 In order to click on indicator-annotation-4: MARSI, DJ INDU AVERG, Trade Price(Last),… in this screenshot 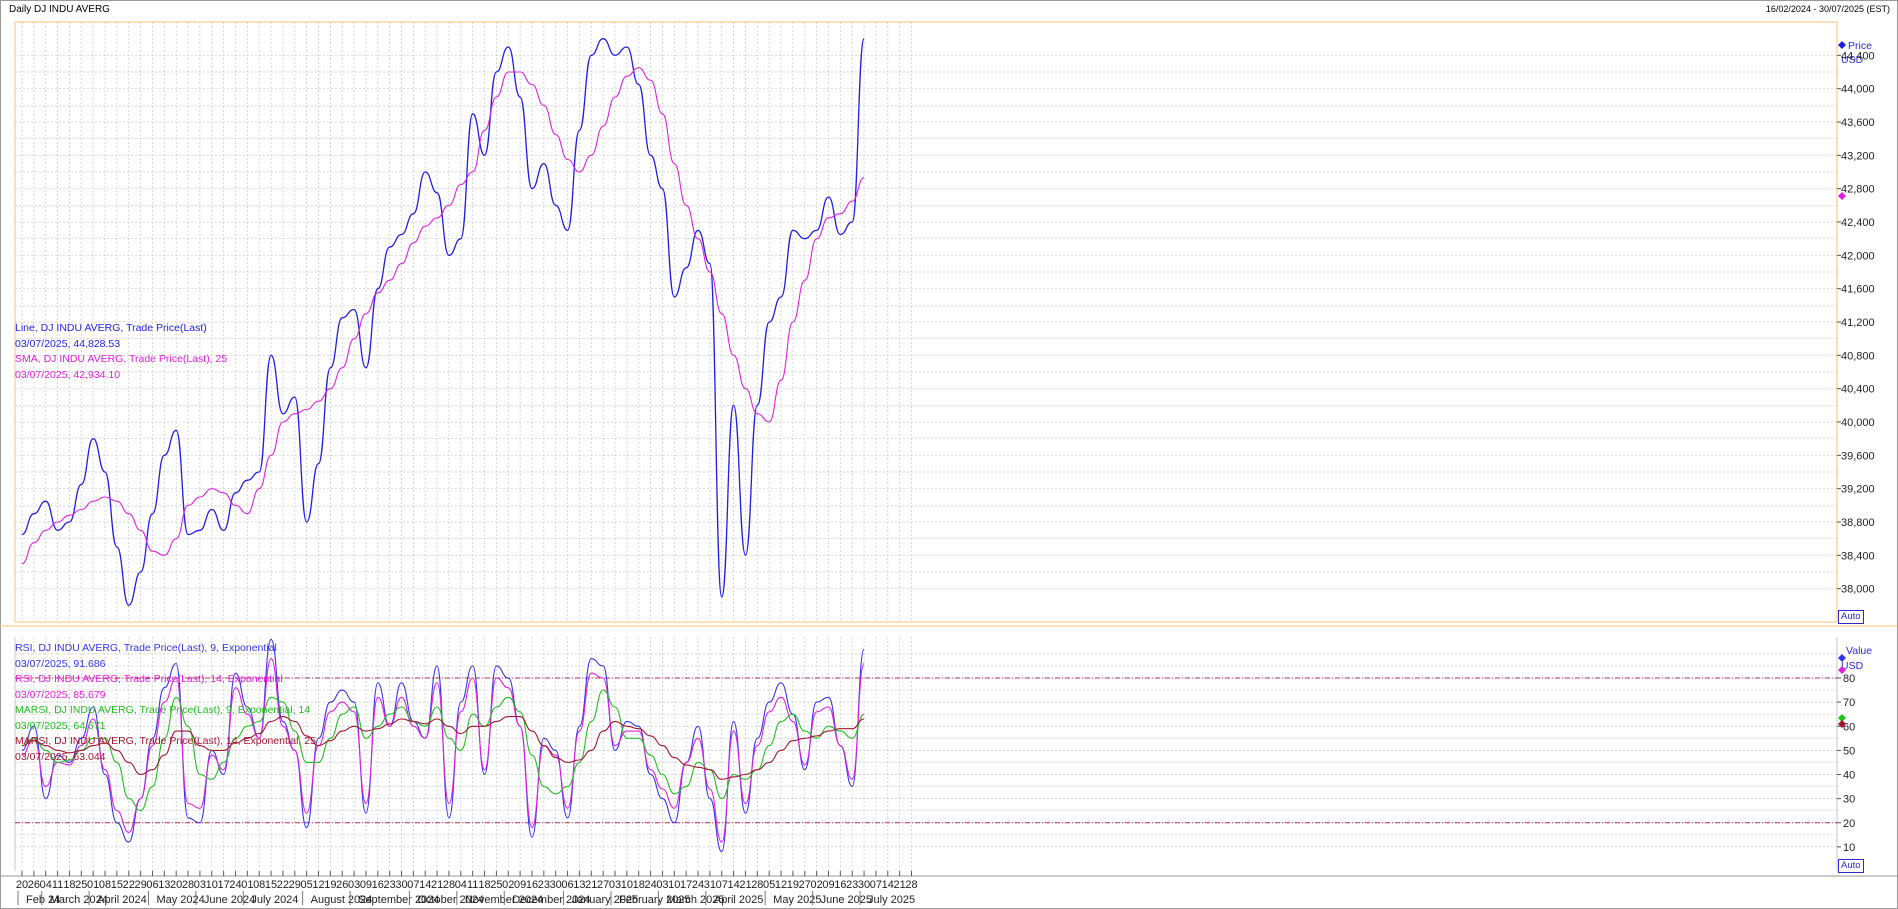, I will do `click(163, 710)`.